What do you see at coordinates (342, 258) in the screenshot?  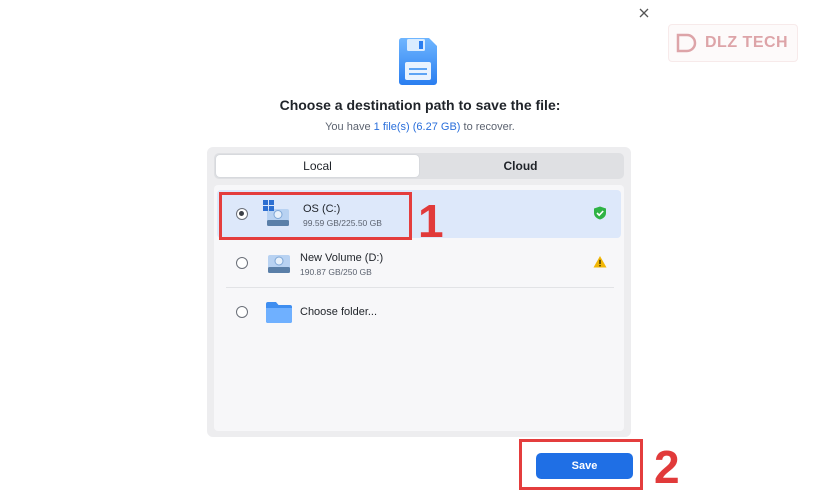 I see `destination-name: New Volume (D:)` at bounding box center [342, 258].